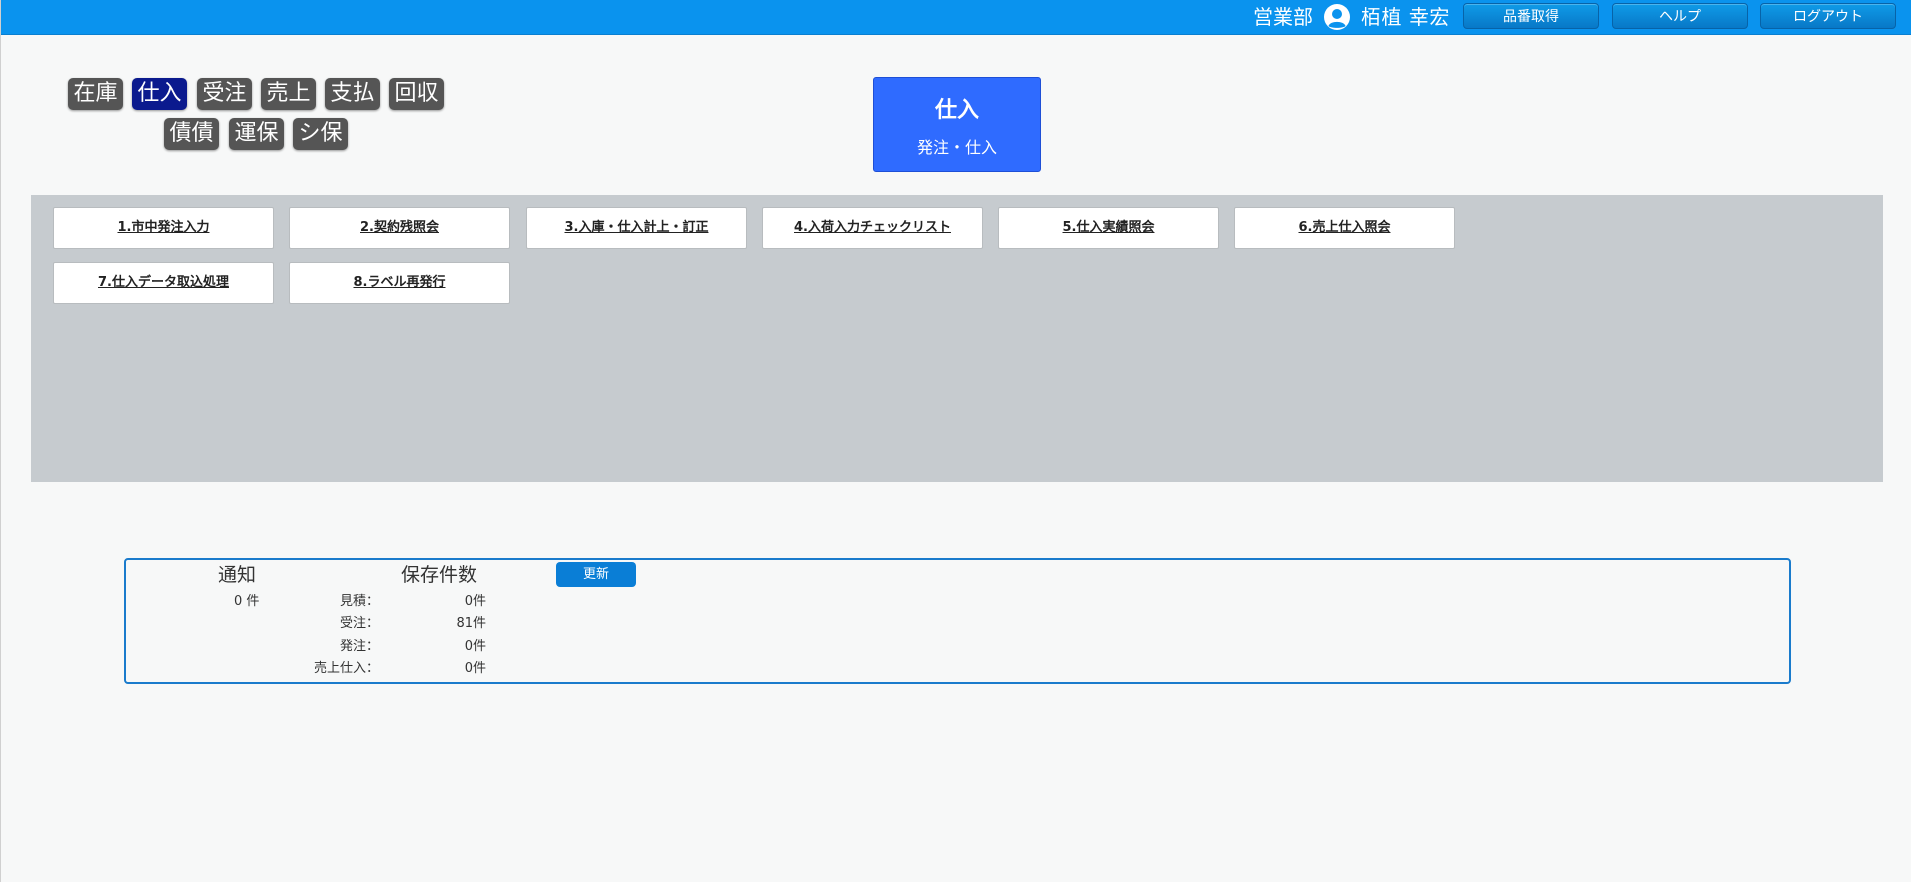 The width and height of the screenshot is (1911, 882). Describe the element at coordinates (163, 228) in the screenshot. I see `menu-item-market-order-entry: 1.市中発注入力` at that location.